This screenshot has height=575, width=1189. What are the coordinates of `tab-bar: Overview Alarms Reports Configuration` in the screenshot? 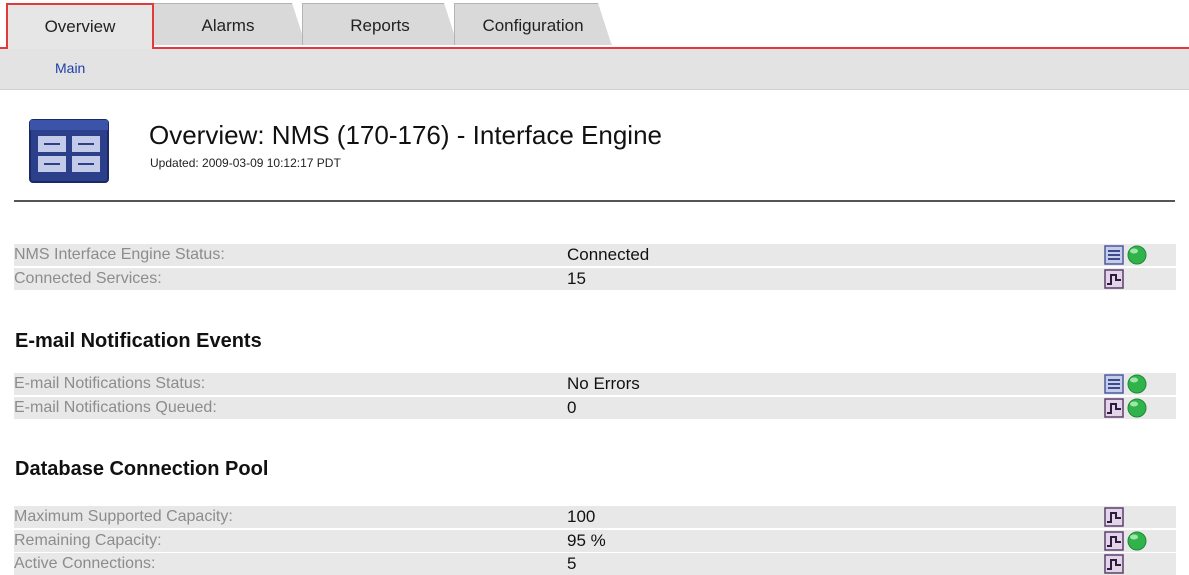 It's located at (594, 25).